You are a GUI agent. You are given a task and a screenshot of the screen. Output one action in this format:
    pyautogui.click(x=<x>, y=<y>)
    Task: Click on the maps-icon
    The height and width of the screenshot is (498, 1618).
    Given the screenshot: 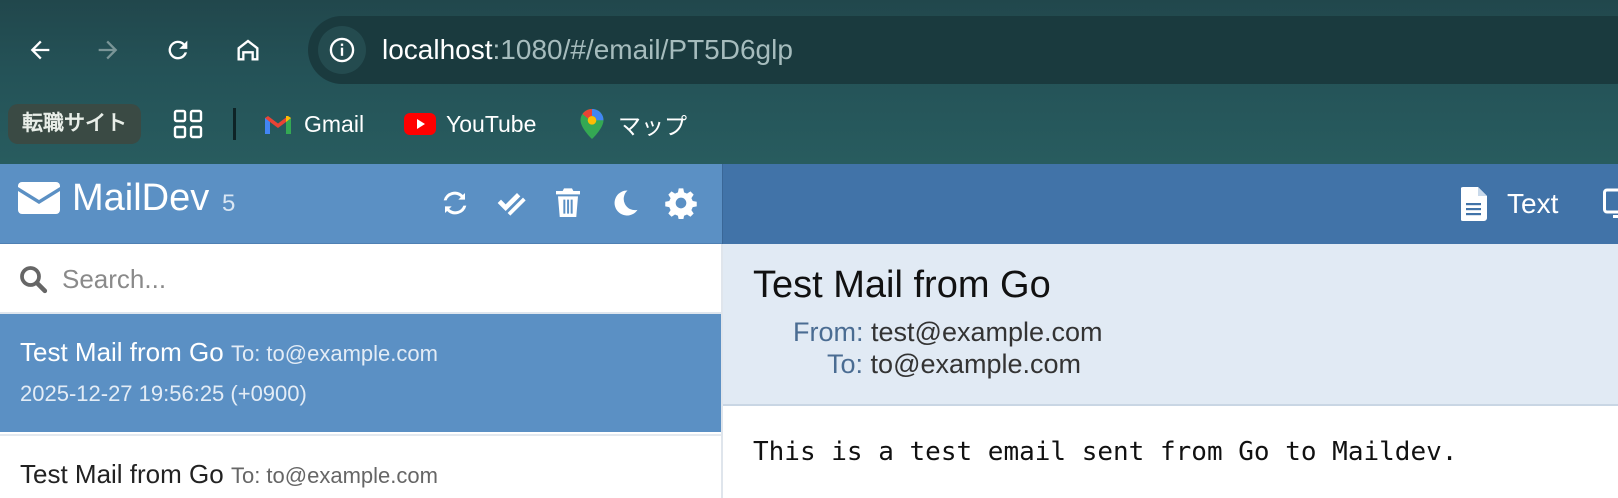 What is the action you would take?
    pyautogui.click(x=592, y=124)
    